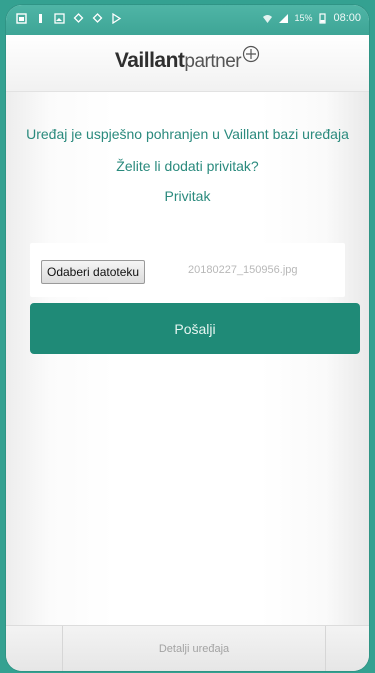 The width and height of the screenshot is (375, 673). Describe the element at coordinates (303, 18) in the screenshot. I see `battery-percent: 15%` at that location.